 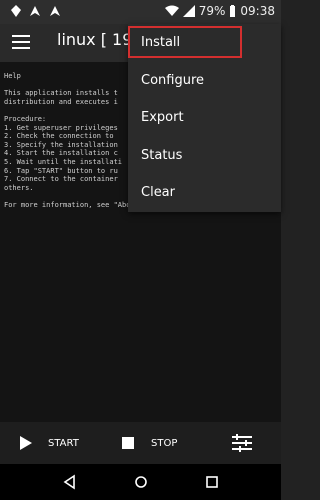 I want to click on settings-sliders-button, so click(x=242, y=443).